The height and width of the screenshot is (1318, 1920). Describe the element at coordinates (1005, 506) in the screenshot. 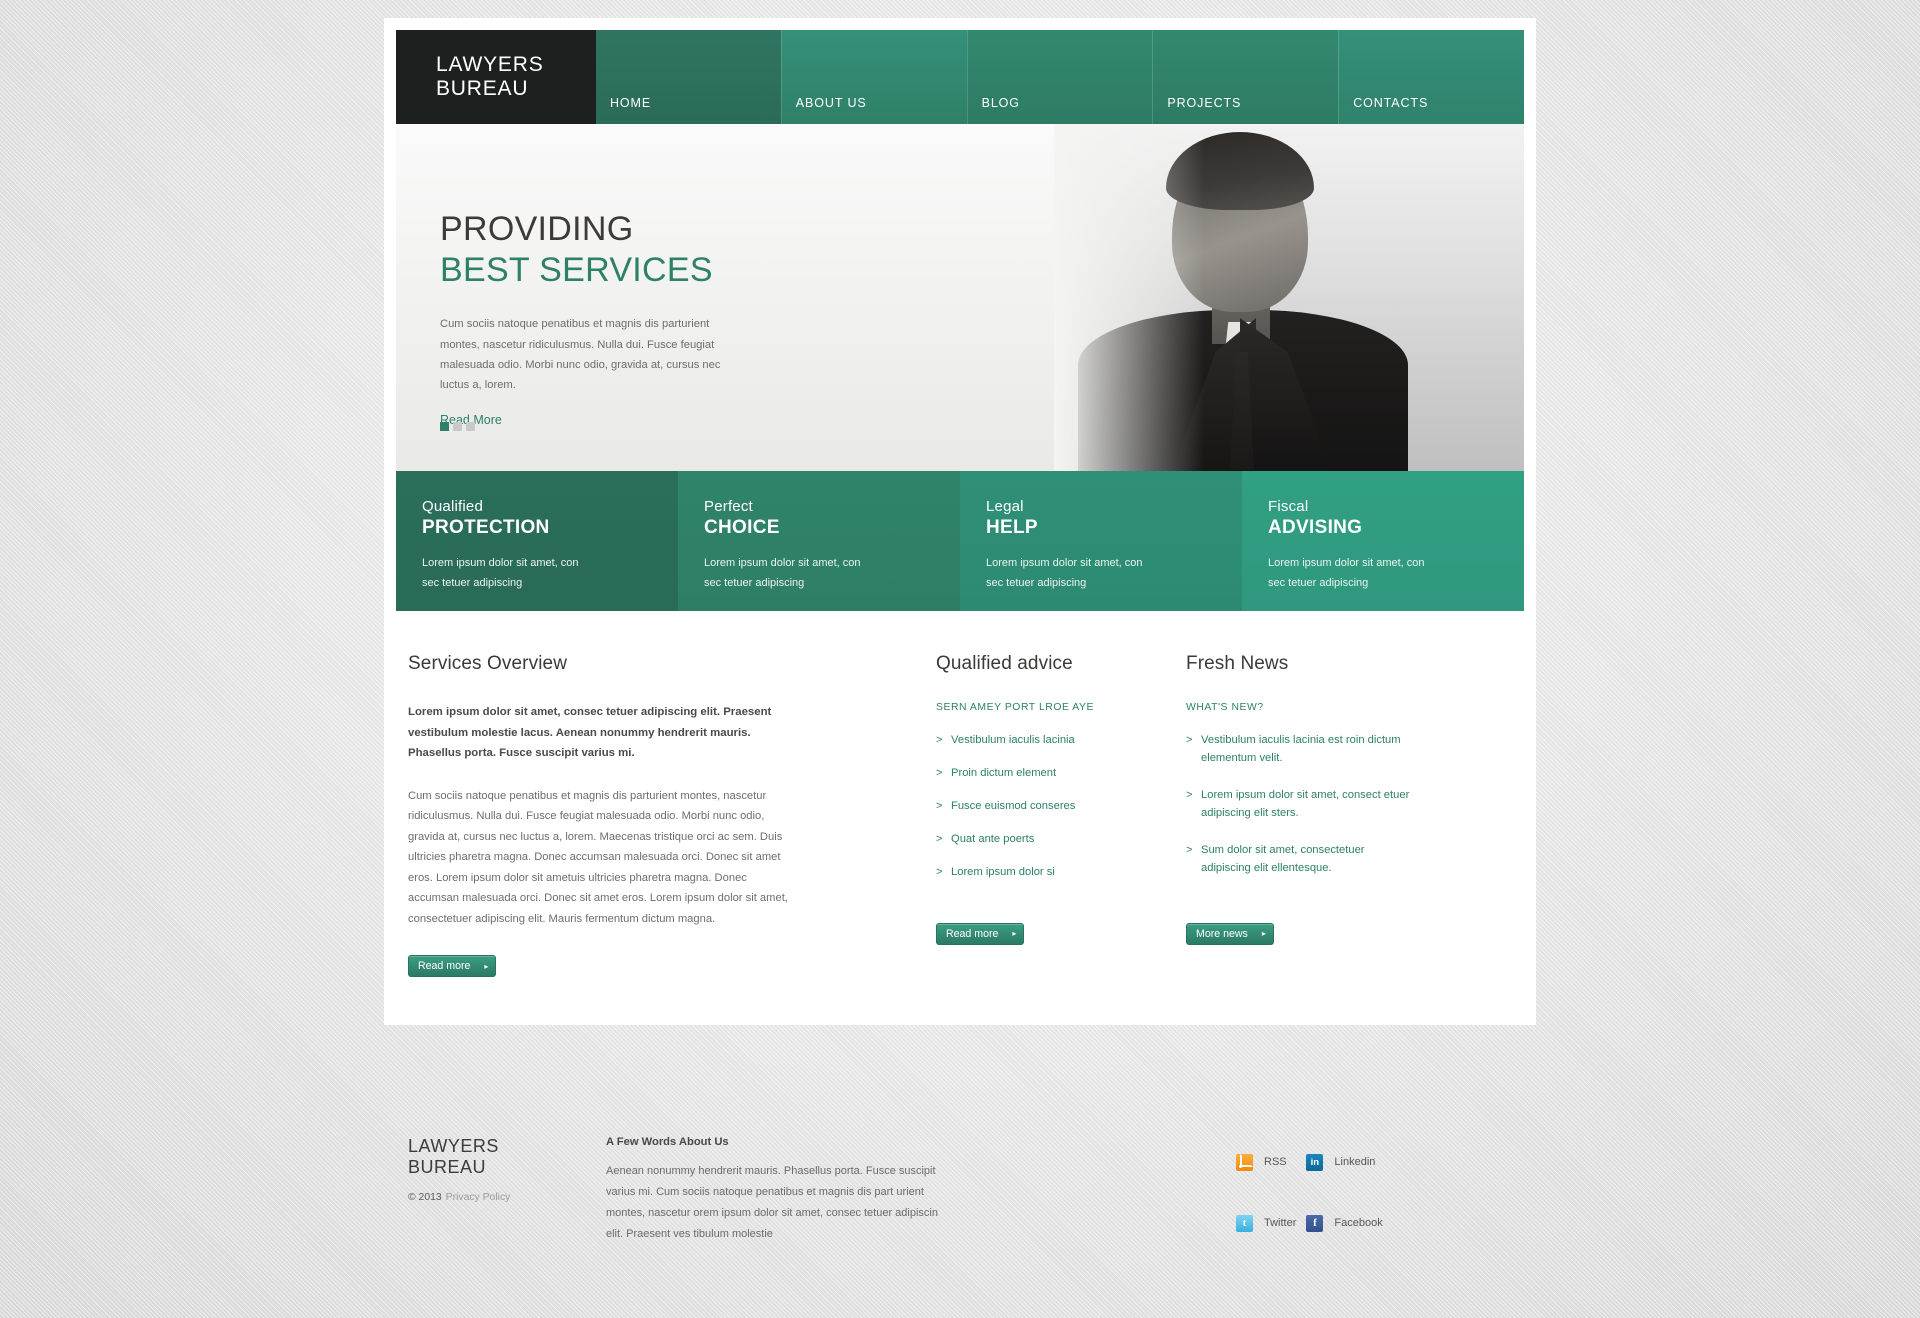

I see `feature-subtitle: Legal` at that location.